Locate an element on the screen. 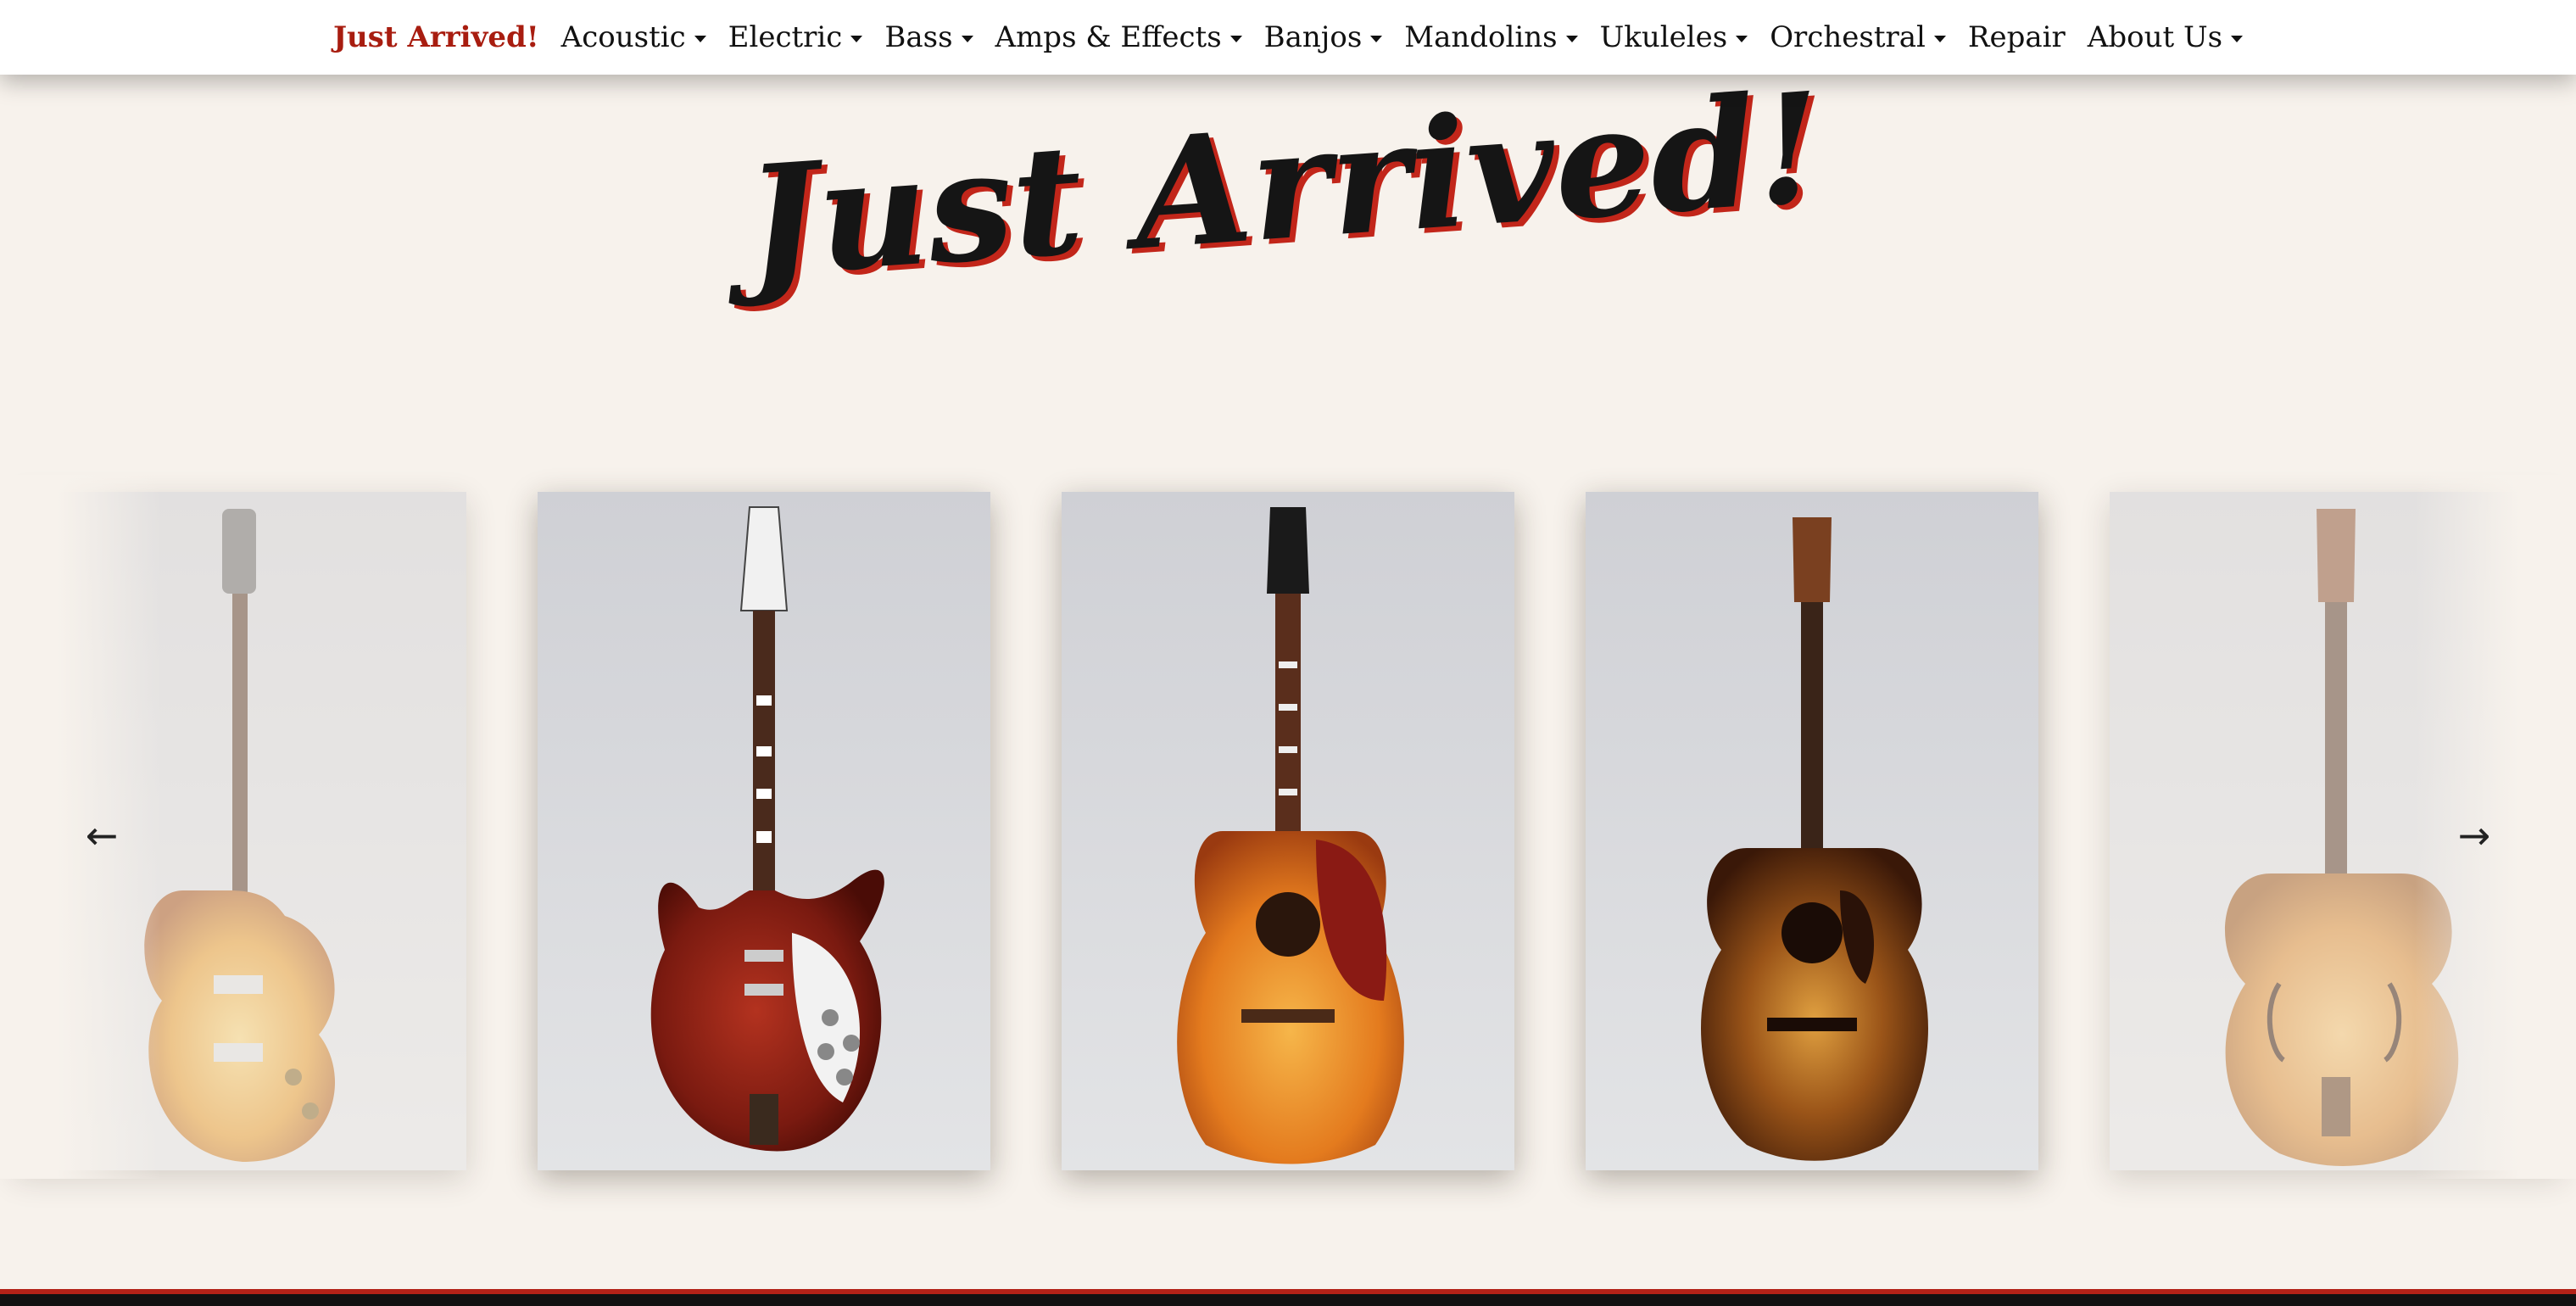 This screenshot has width=2576, height=1306. nav-item-about-us: About Us is located at coordinates (2165, 37).